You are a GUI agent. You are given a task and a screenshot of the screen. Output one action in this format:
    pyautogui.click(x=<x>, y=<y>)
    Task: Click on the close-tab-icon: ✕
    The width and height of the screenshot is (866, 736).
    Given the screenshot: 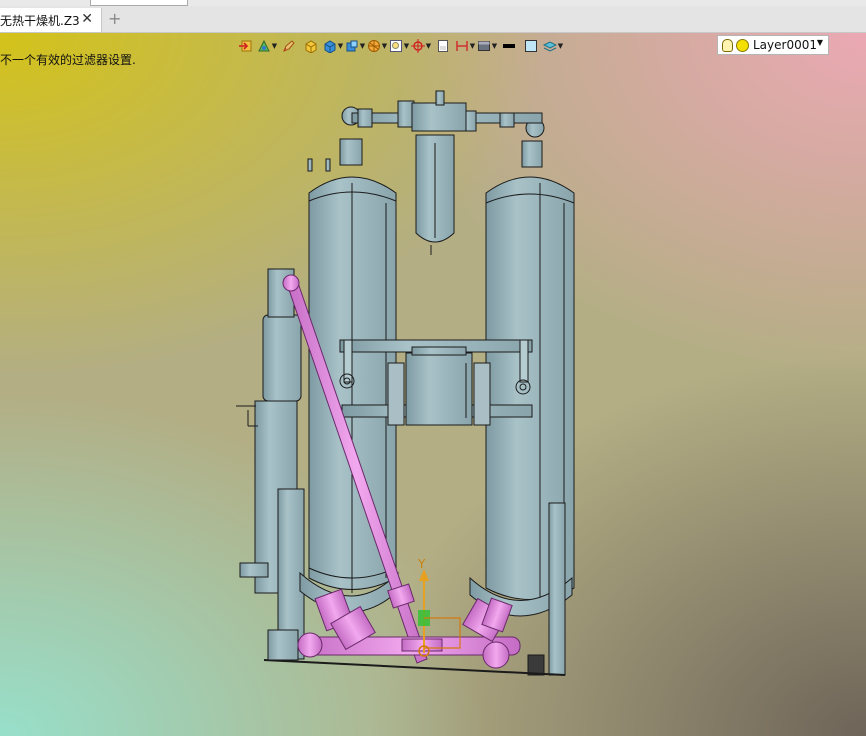 What is the action you would take?
    pyautogui.click(x=87, y=19)
    